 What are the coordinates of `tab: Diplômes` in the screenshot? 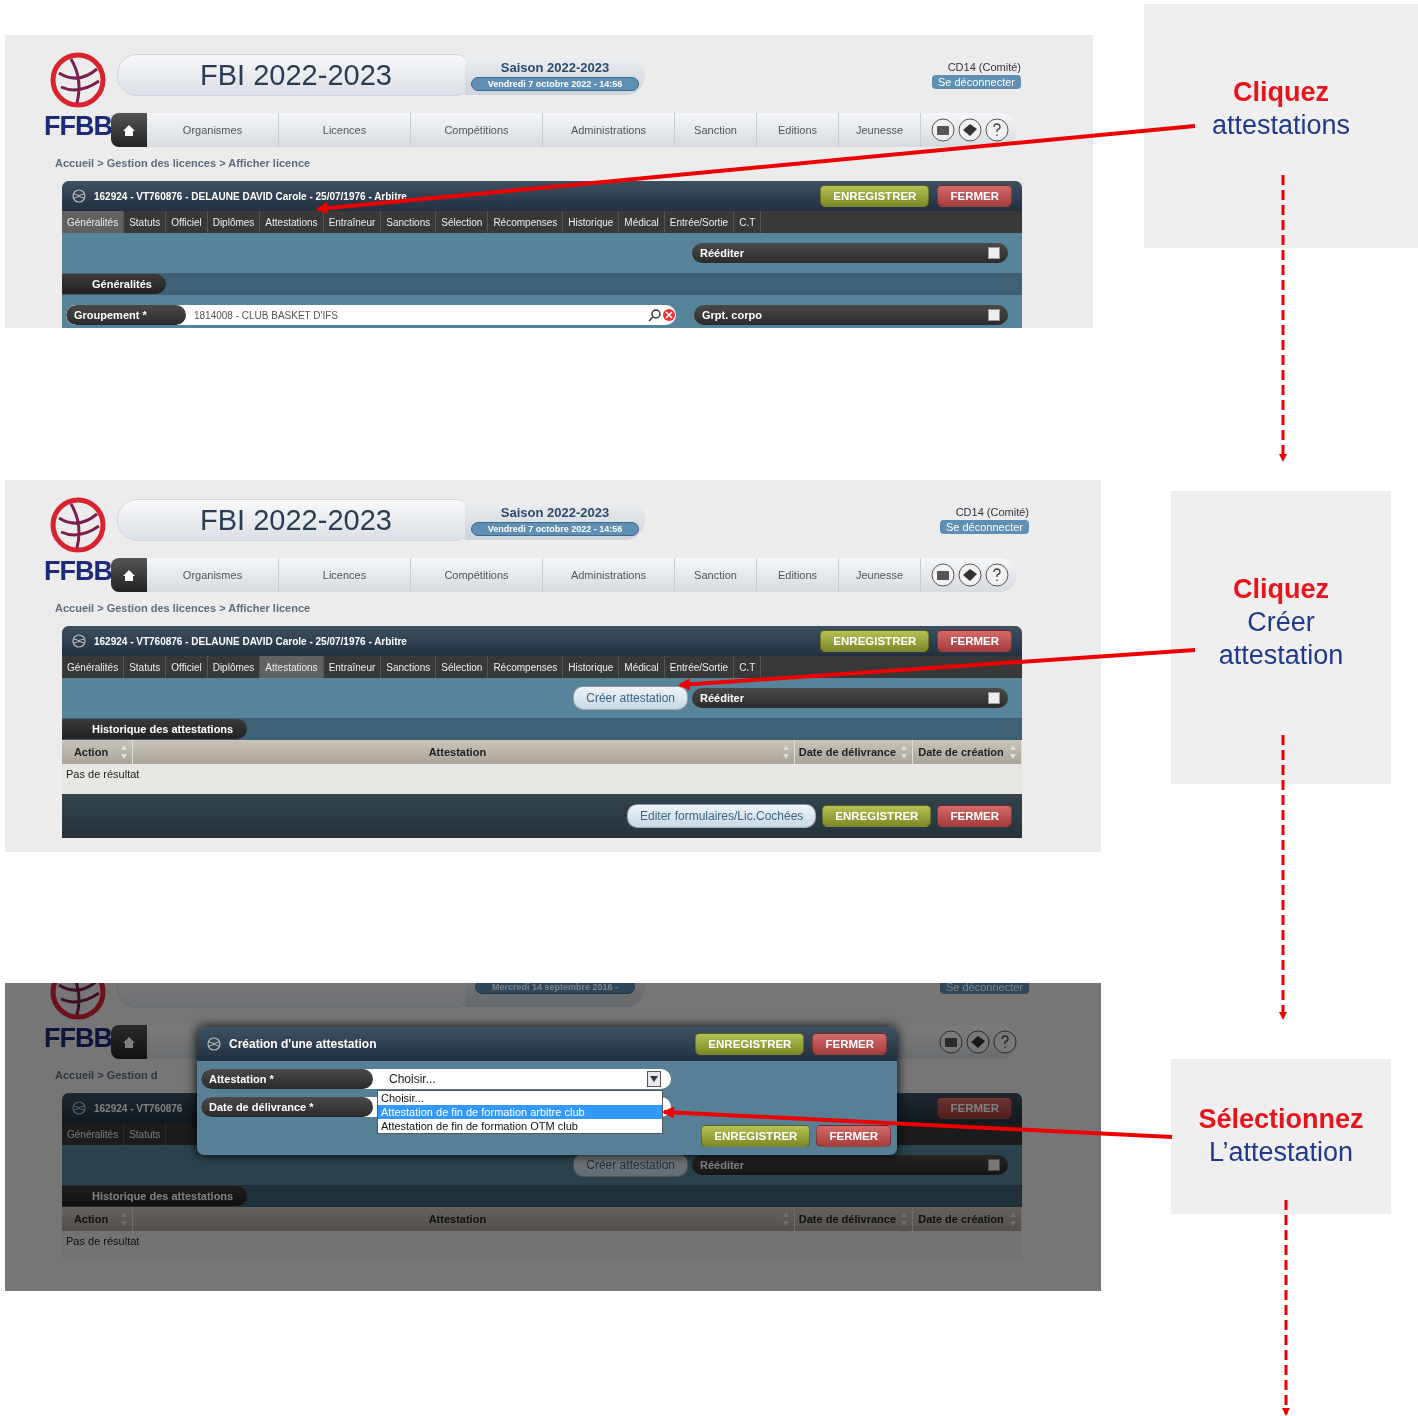 It's located at (234, 222).